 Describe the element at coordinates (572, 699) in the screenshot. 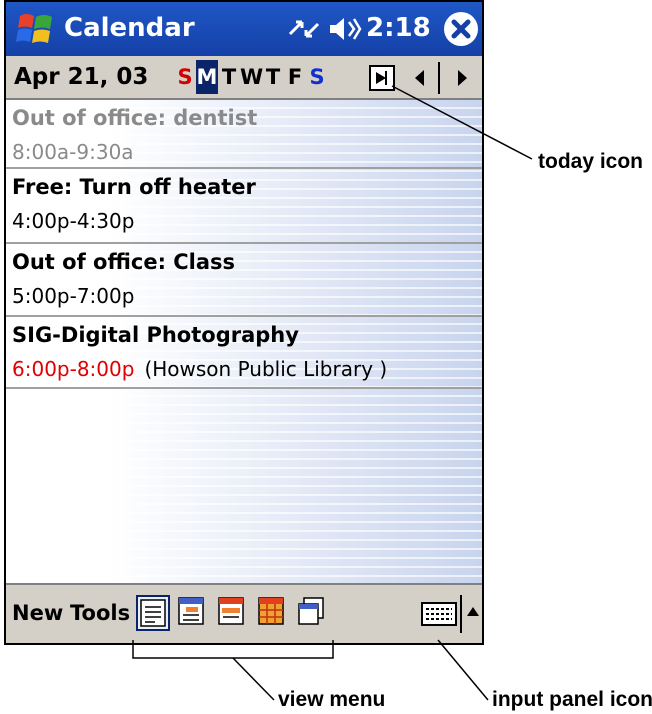

I see `input-panel-icon-callout: input panel icon` at that location.